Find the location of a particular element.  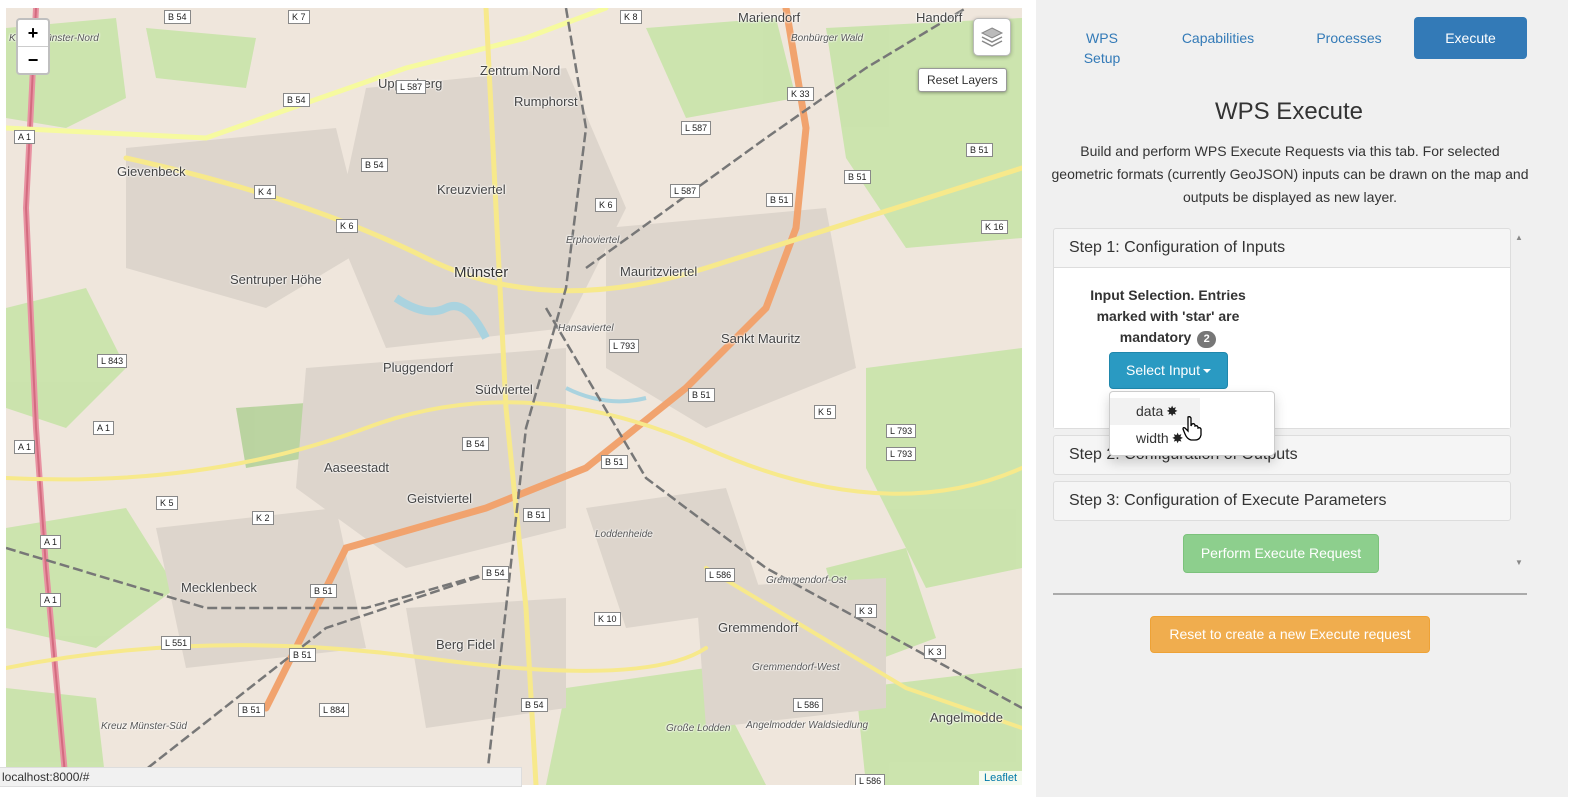

perform-execute-button: Perform Execute Request is located at coordinates (1281, 553).